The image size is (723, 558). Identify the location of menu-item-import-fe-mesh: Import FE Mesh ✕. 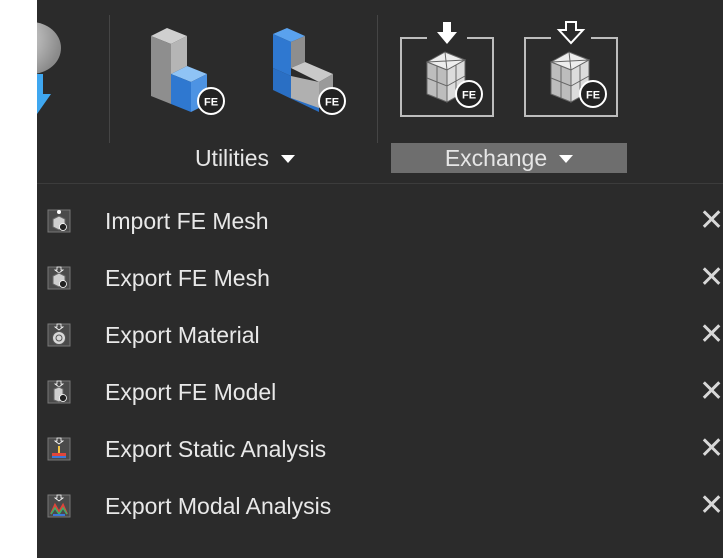
(380, 223).